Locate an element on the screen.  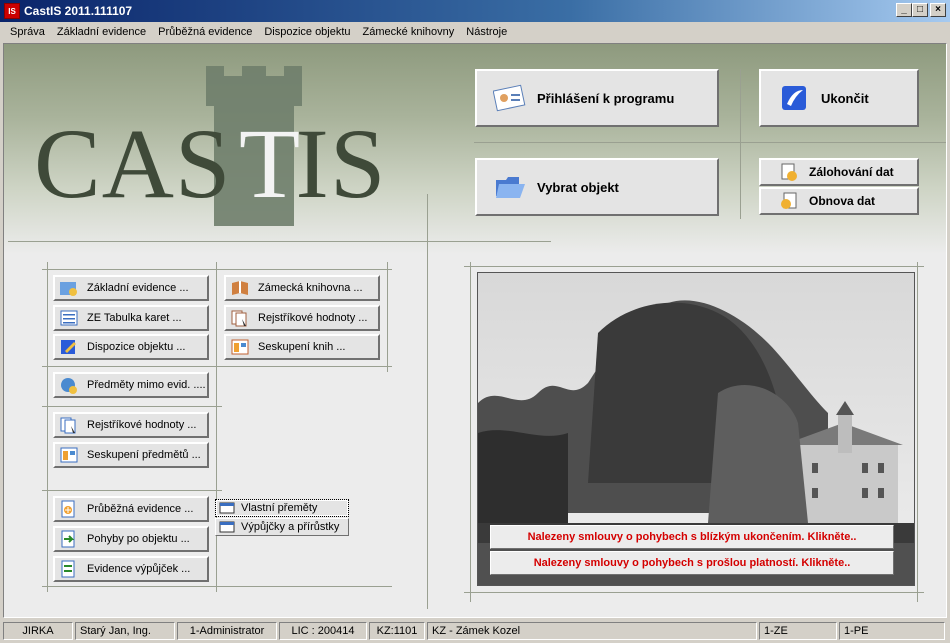
globe-icon is located at coordinates (69, 385).